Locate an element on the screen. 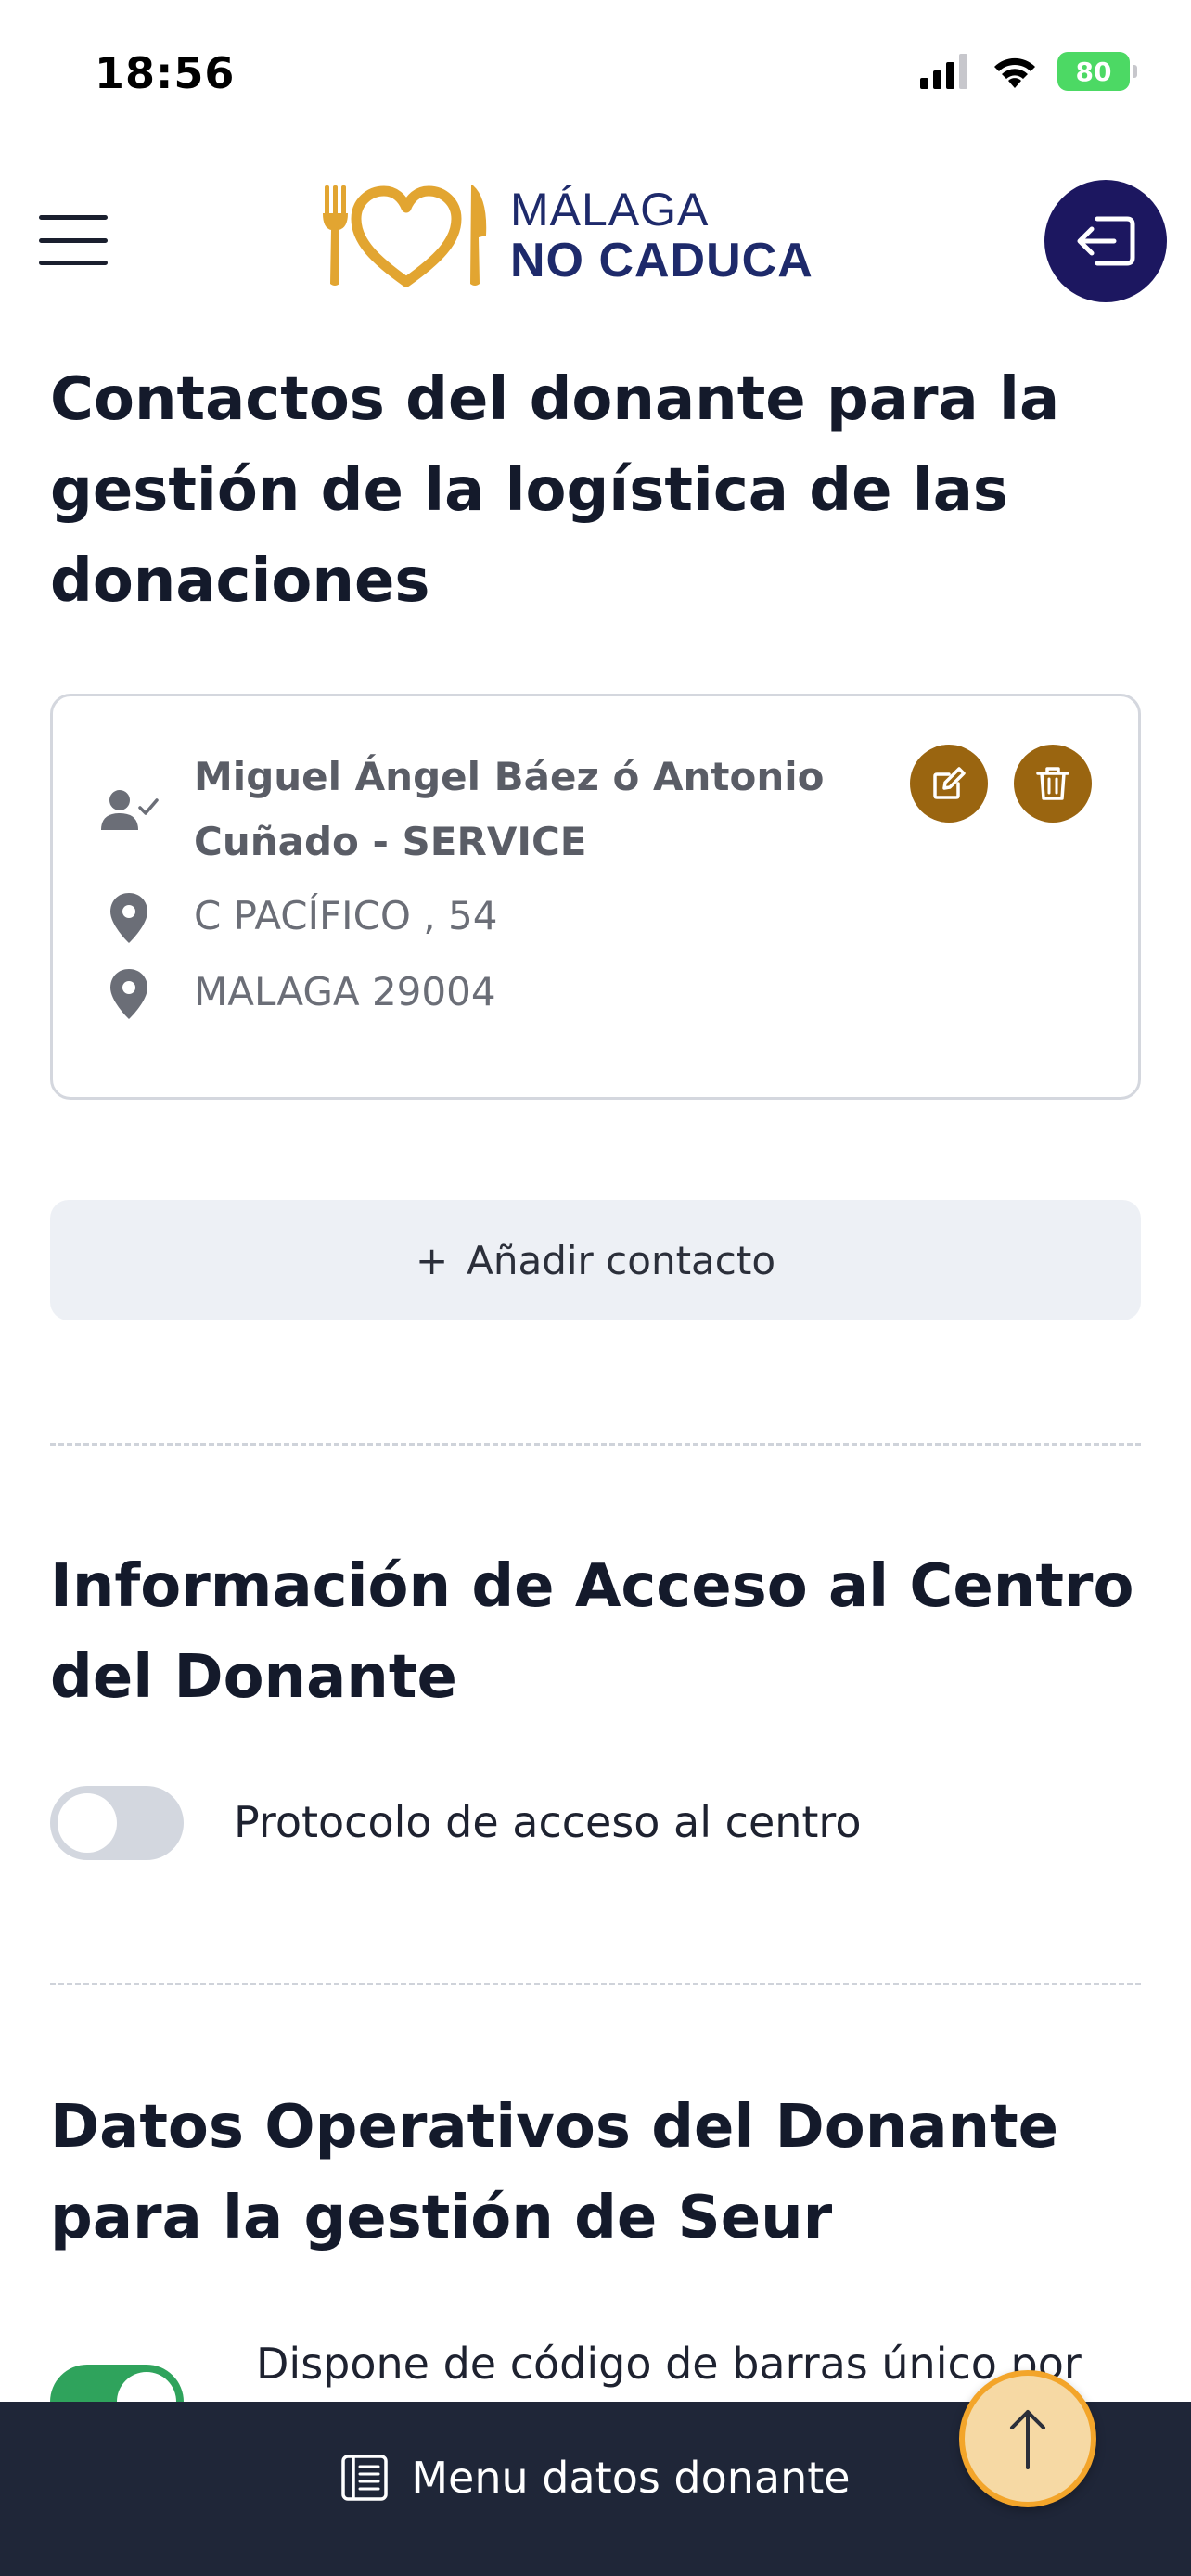  scroll-to-top-button is located at coordinates (1027, 2438).